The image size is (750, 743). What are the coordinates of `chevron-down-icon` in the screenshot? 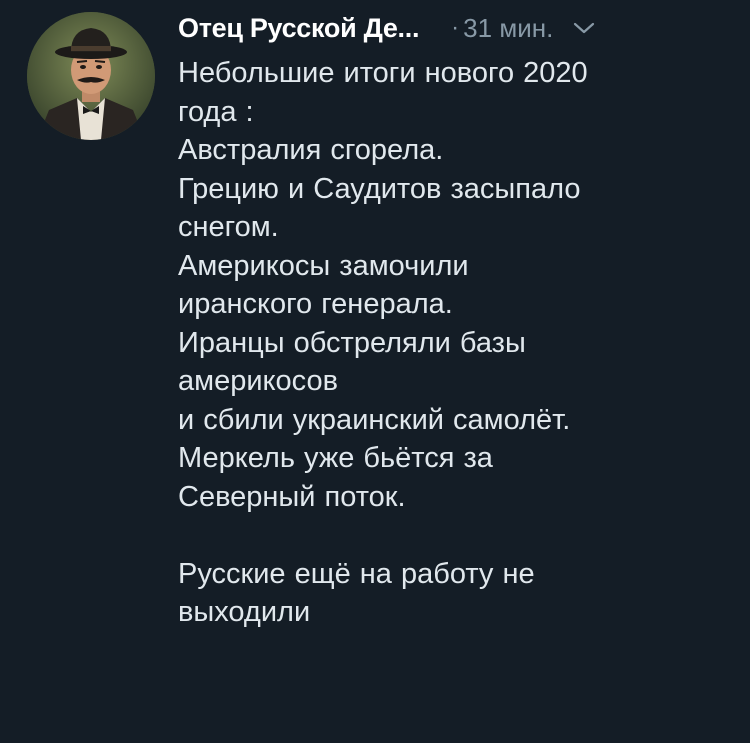 It's located at (584, 28).